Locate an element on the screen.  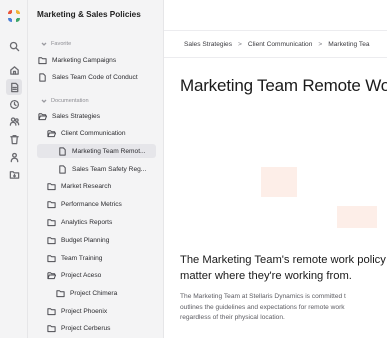
headline-line: matter where they're working from. is located at coordinates (266, 276).